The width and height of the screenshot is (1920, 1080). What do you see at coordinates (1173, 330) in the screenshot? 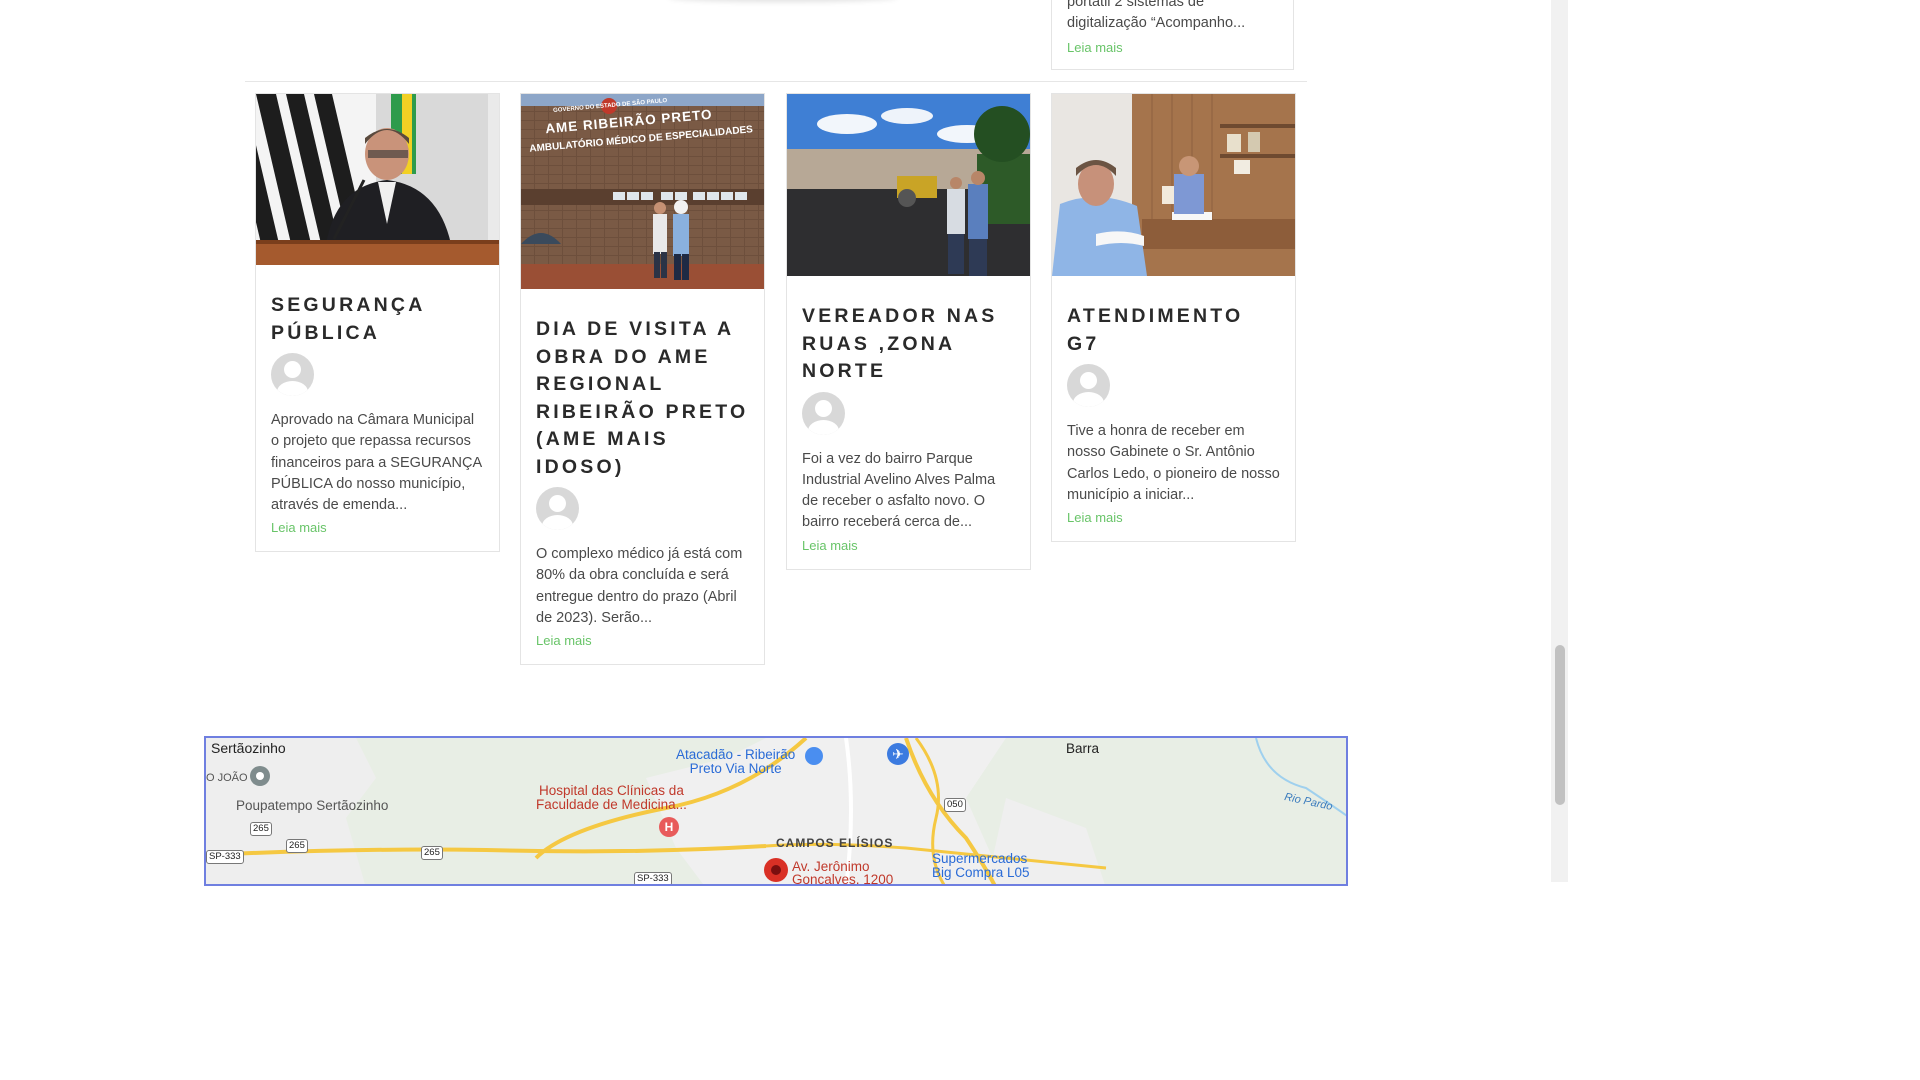
I see `post-title: ATENDIMENTO G7` at bounding box center [1173, 330].